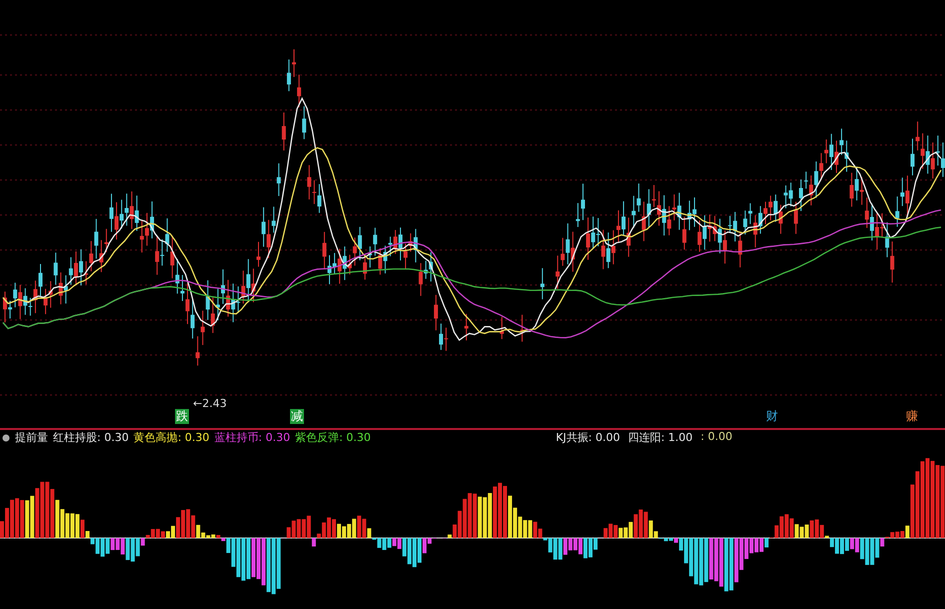 The image size is (945, 609). Describe the element at coordinates (6, 438) in the screenshot. I see `circle-icon` at that location.